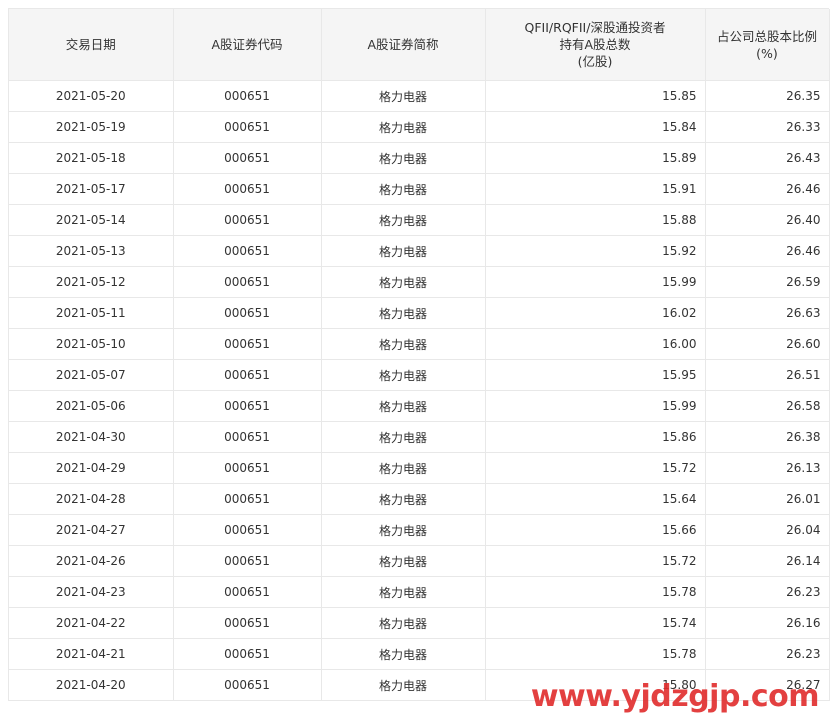 The width and height of the screenshot is (831, 716). Describe the element at coordinates (595, 468) in the screenshot. I see `cell-holding-shares: 15.72` at that location.